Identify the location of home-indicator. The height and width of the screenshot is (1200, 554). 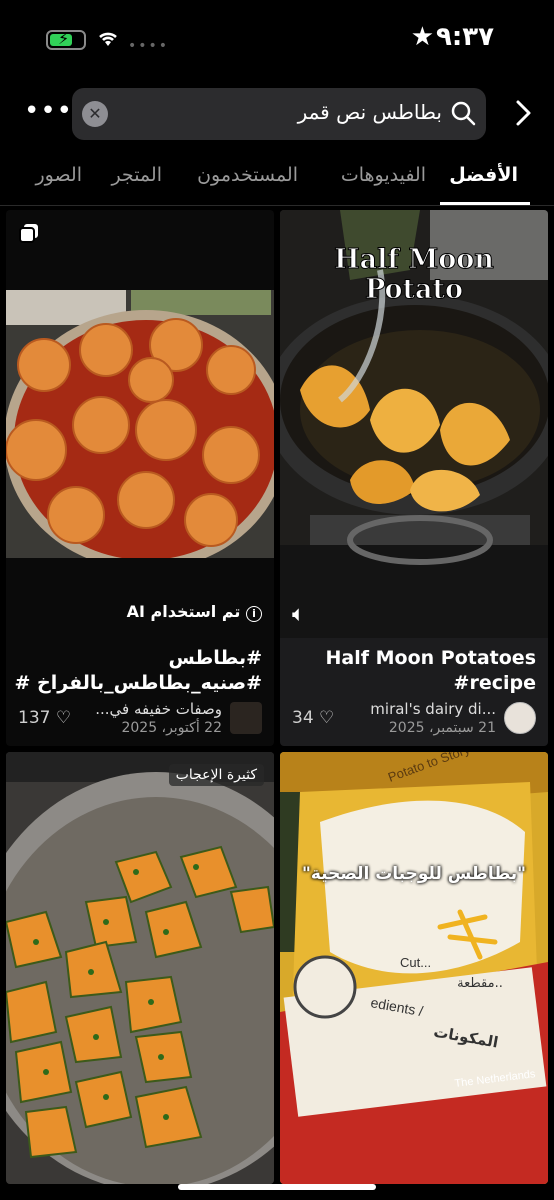
(277, 1187).